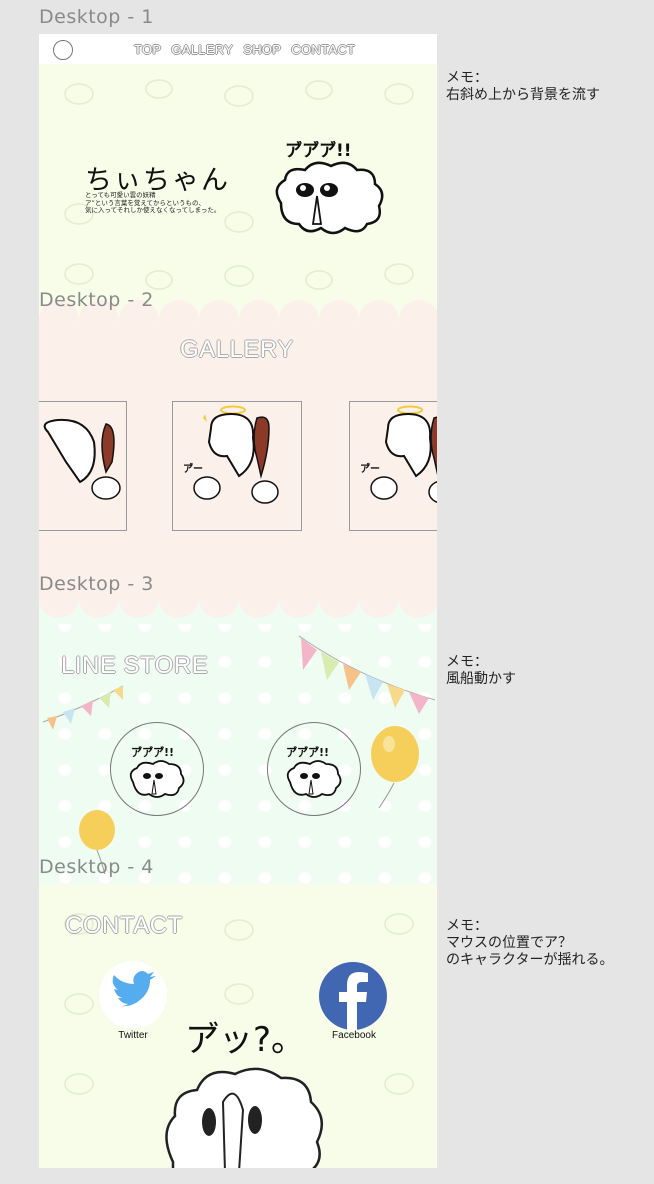 This screenshot has width=654, height=1184. I want to click on frame-label-desktop-1: Desktop - 1, so click(96, 17).